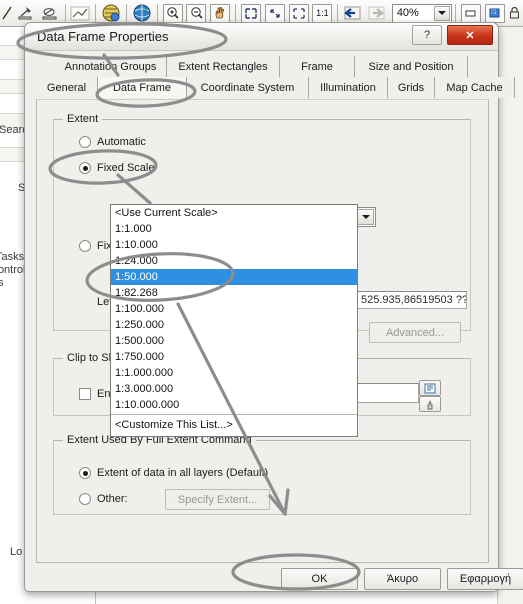 Image resolution: width=523 pixels, height=604 pixels. I want to click on radio-extent-other: Other:, so click(103, 499).